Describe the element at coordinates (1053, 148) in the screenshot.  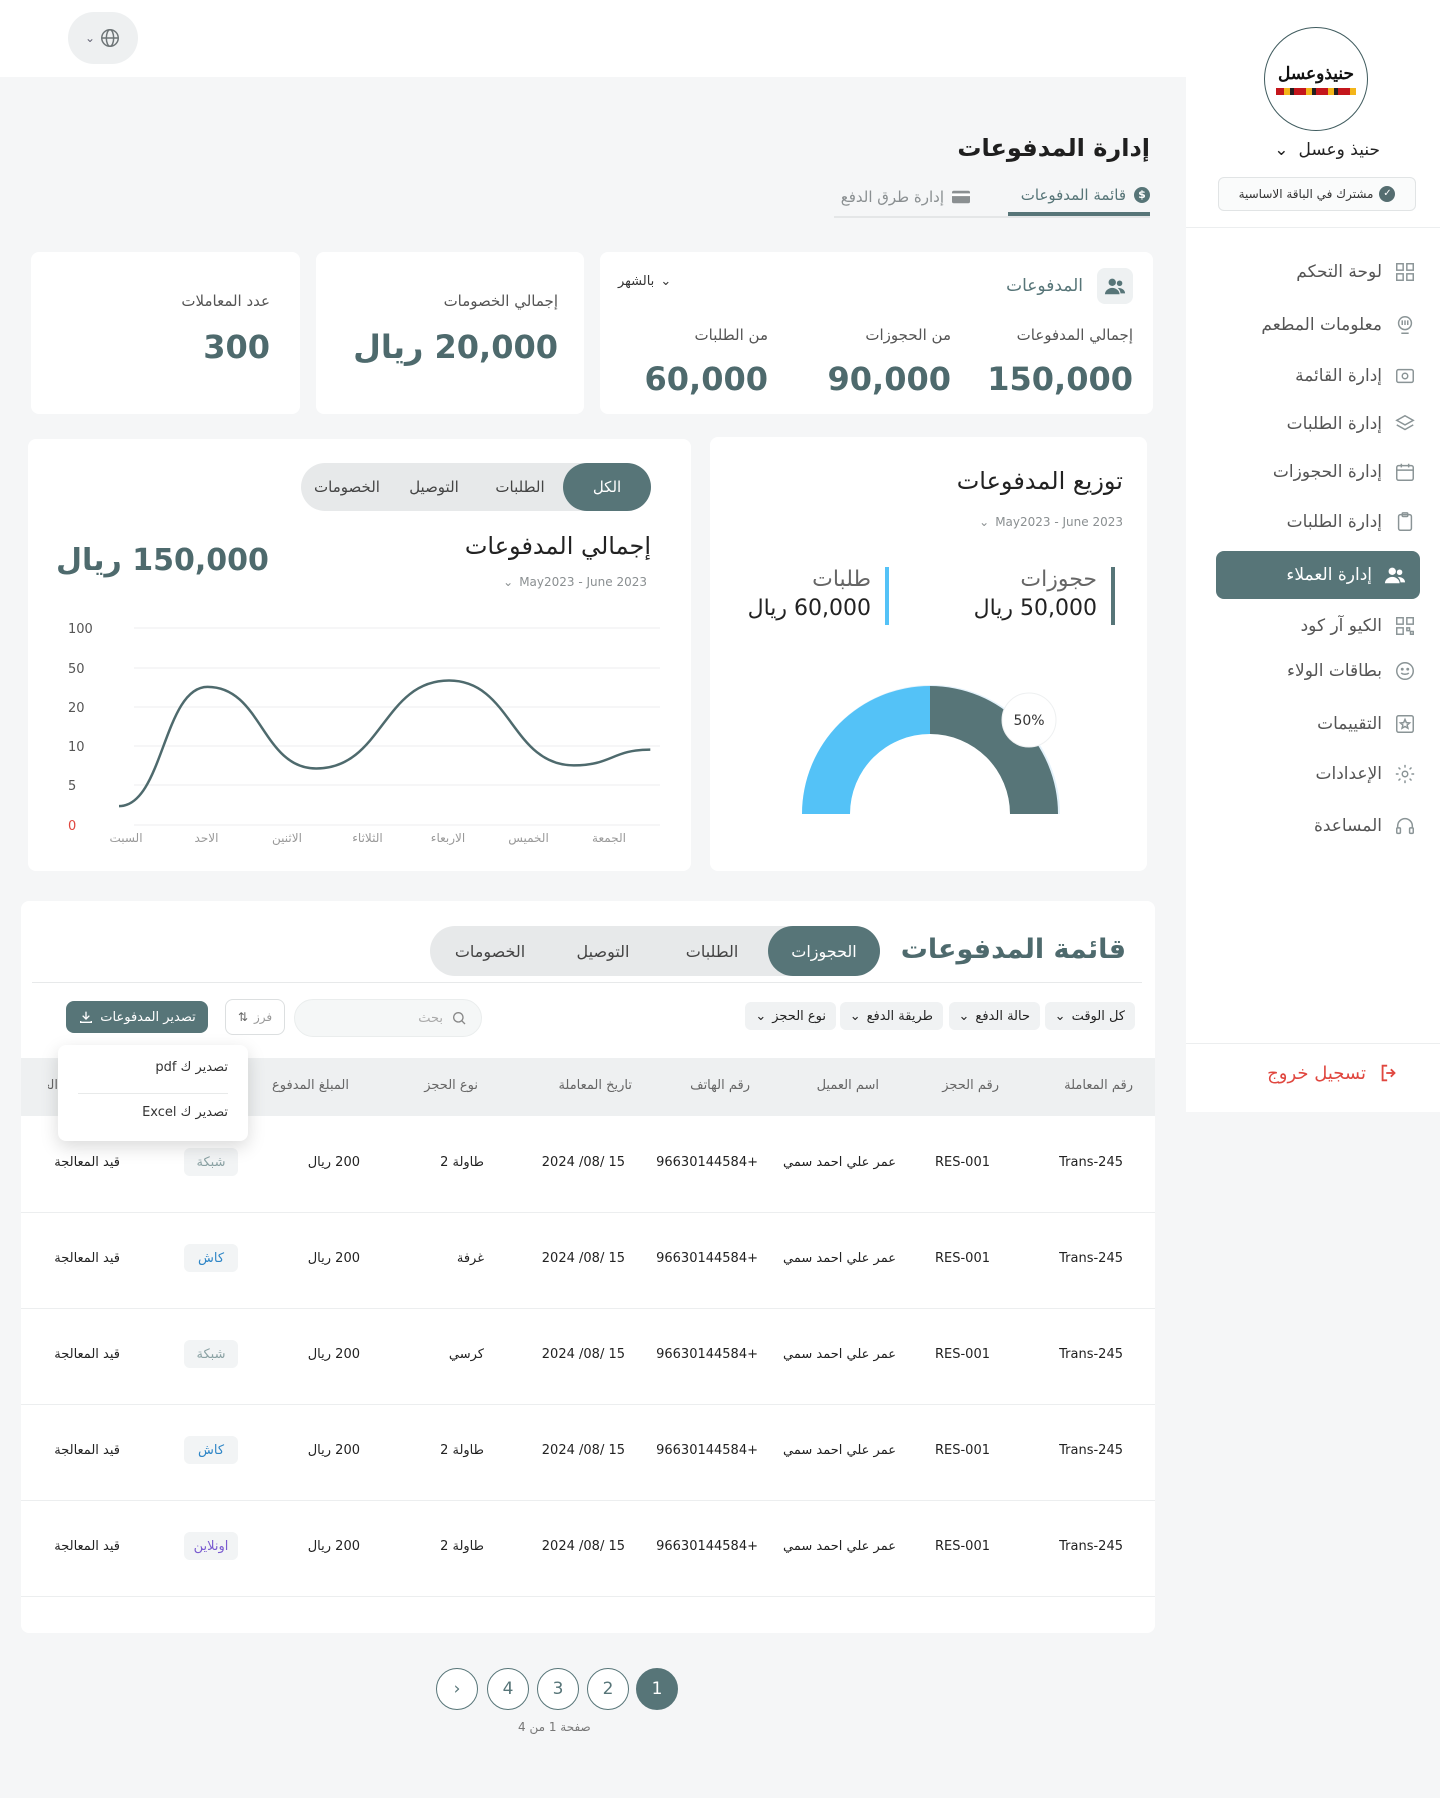
I see `page-title: إدارة المدفوعات` at that location.